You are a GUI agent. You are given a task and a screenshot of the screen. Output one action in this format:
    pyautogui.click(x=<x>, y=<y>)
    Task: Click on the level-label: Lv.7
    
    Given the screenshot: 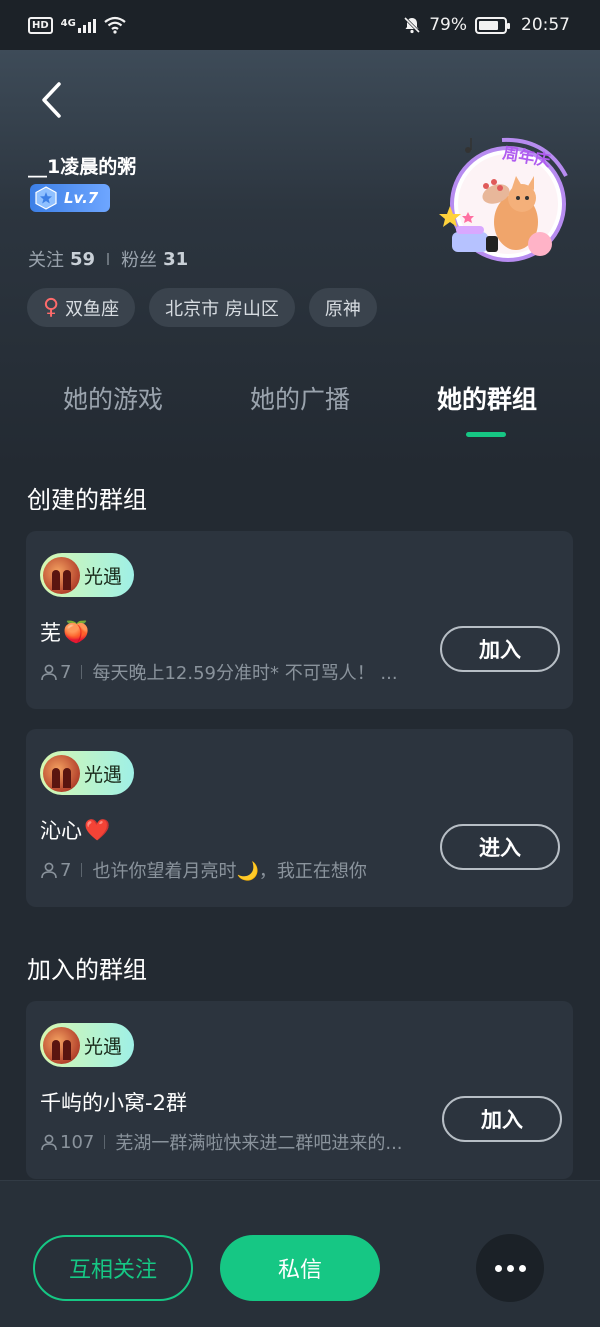 What is the action you would take?
    pyautogui.click(x=81, y=198)
    